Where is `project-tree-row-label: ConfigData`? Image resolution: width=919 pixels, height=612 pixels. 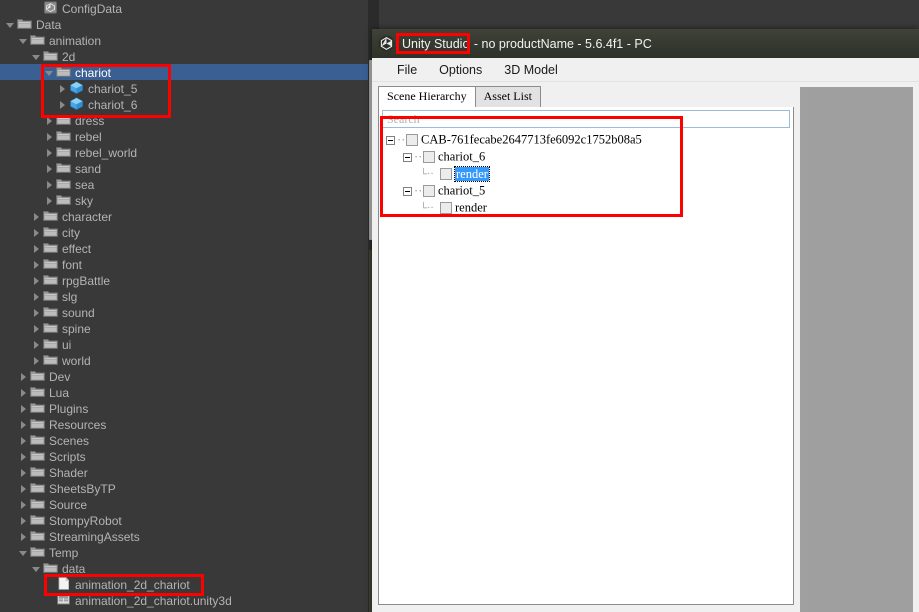 project-tree-row-label: ConfigData is located at coordinates (92, 8).